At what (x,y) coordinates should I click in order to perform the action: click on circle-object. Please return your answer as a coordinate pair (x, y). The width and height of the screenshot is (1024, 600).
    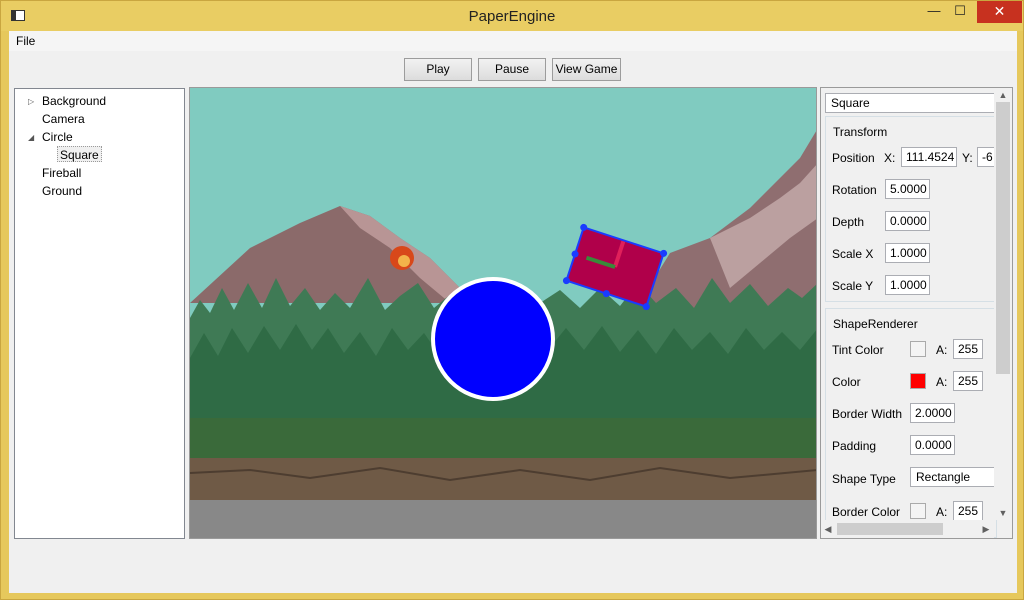
    Looking at the image, I should click on (493, 339).